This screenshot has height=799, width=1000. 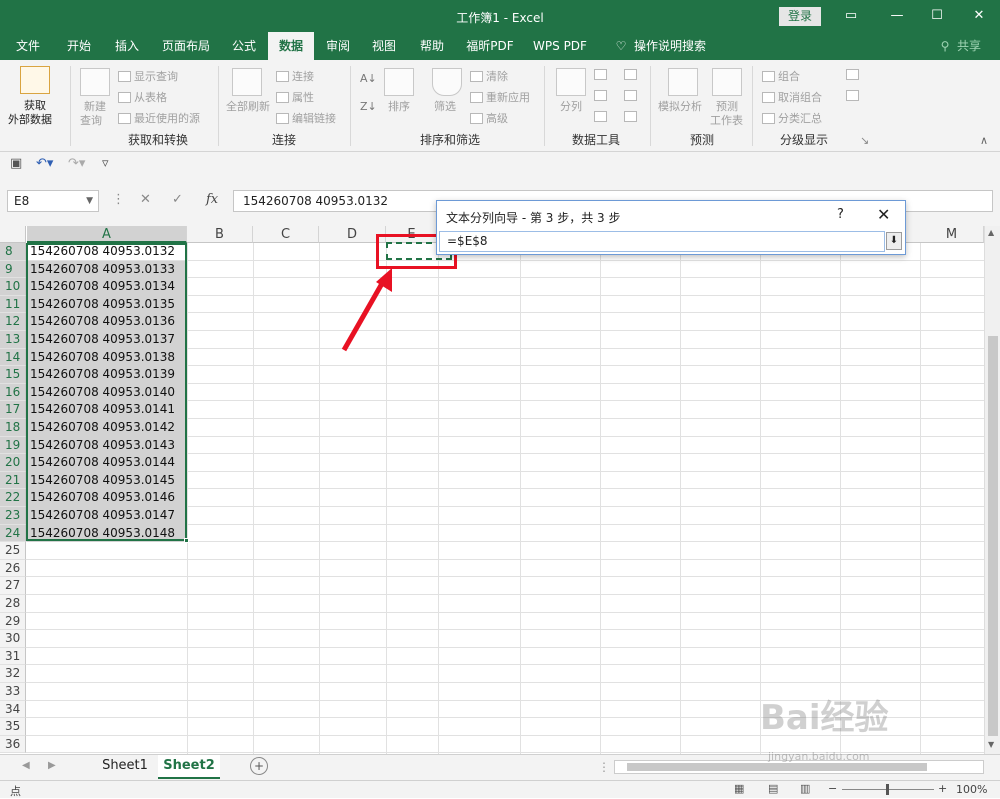 I want to click on normal-view-icon: ▦, so click(x=739, y=788).